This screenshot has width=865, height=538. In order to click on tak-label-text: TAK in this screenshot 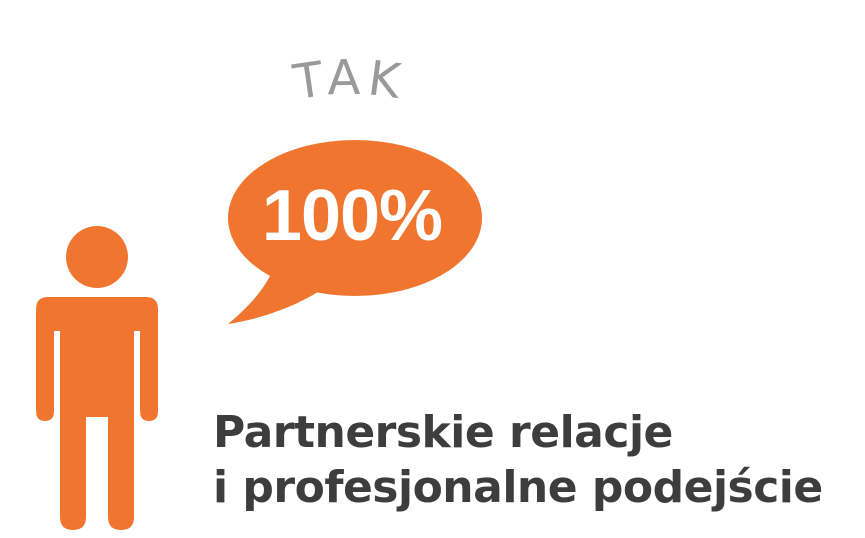, I will do `click(349, 80)`.